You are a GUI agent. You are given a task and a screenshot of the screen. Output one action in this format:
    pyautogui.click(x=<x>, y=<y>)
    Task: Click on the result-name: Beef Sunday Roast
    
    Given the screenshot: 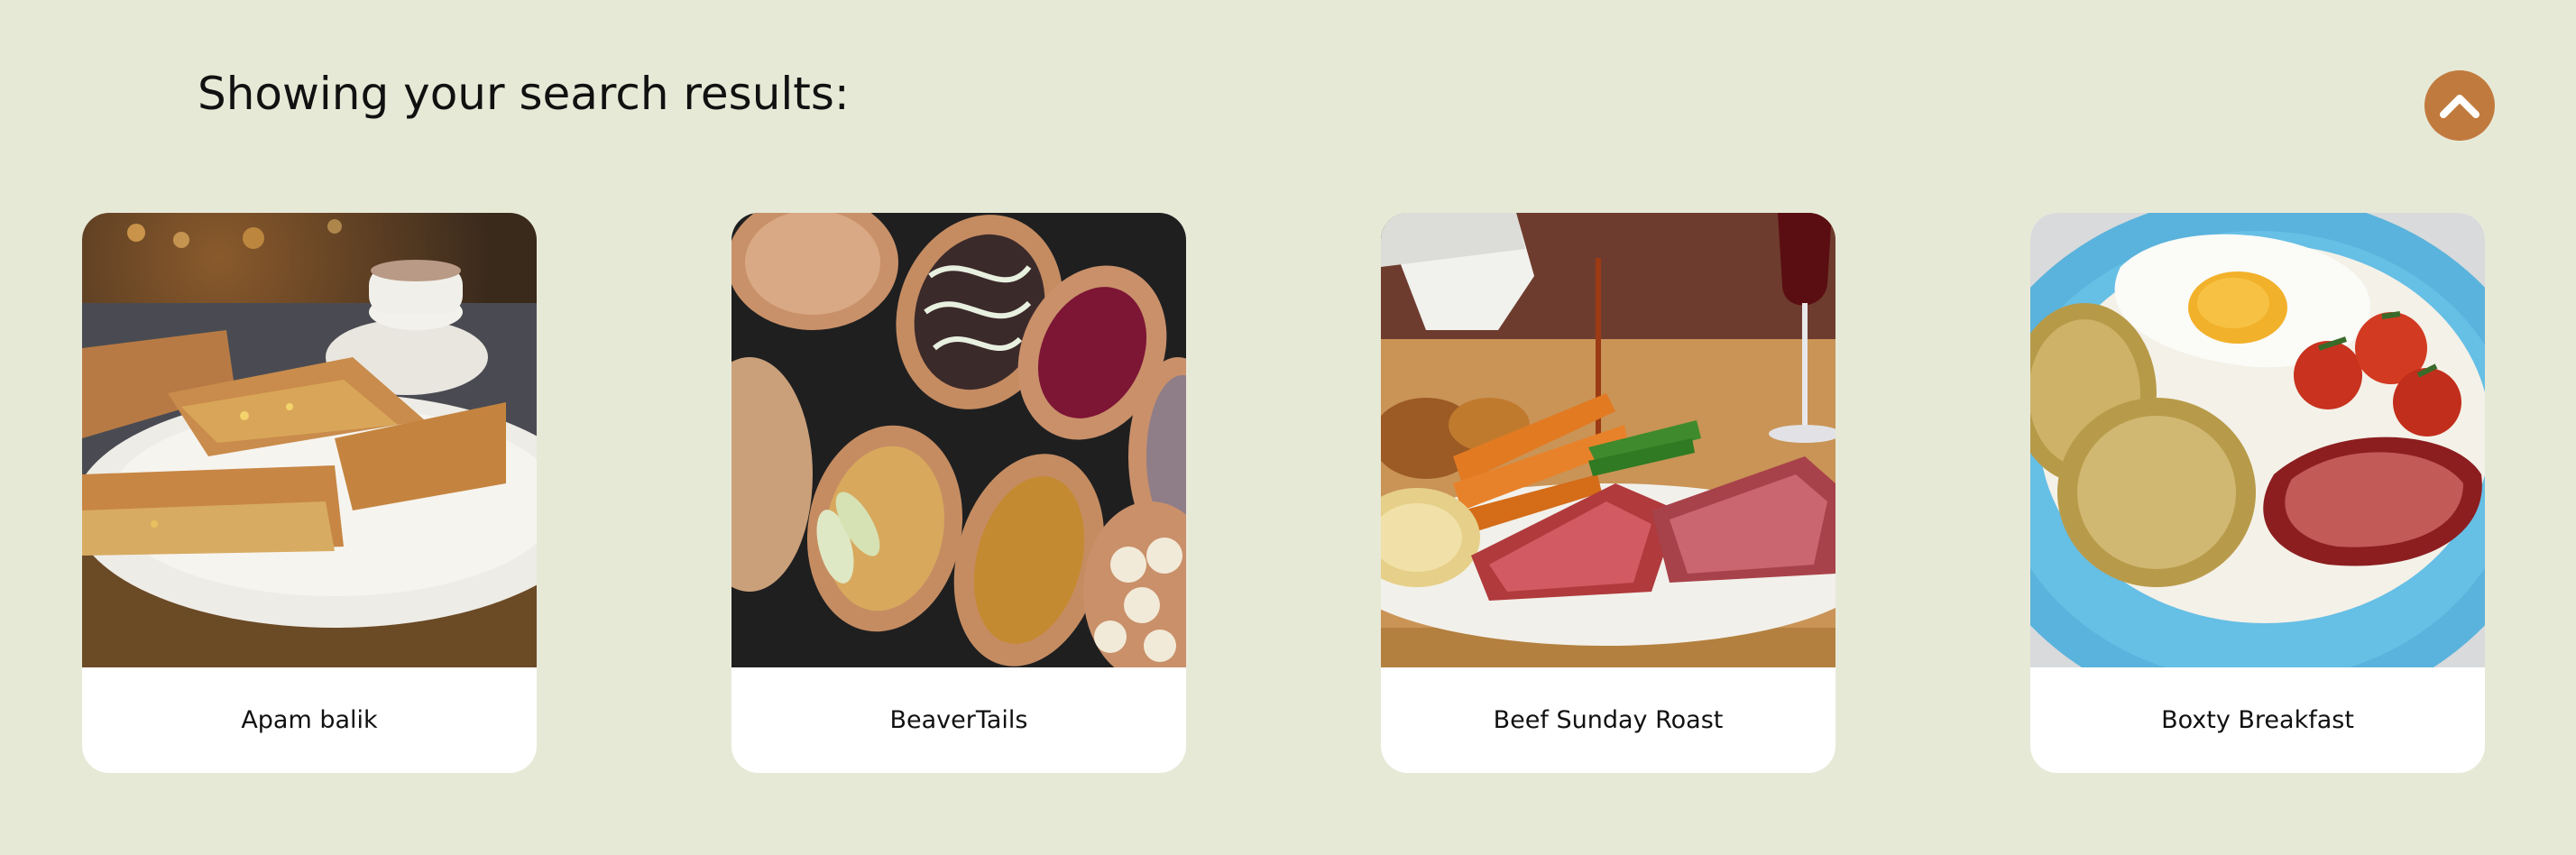 What is the action you would take?
    pyautogui.click(x=1609, y=720)
    